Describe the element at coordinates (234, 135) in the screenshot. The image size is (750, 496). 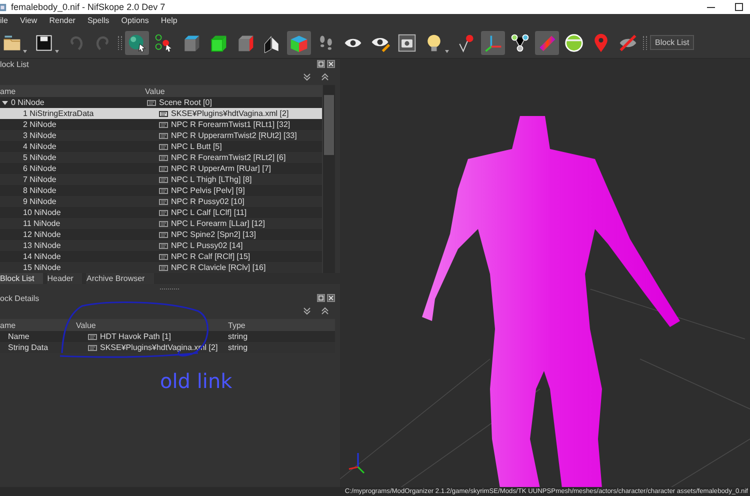
I see `tree-cell: NPC R UpperarmTwist2 [RUt2] [33]` at that location.